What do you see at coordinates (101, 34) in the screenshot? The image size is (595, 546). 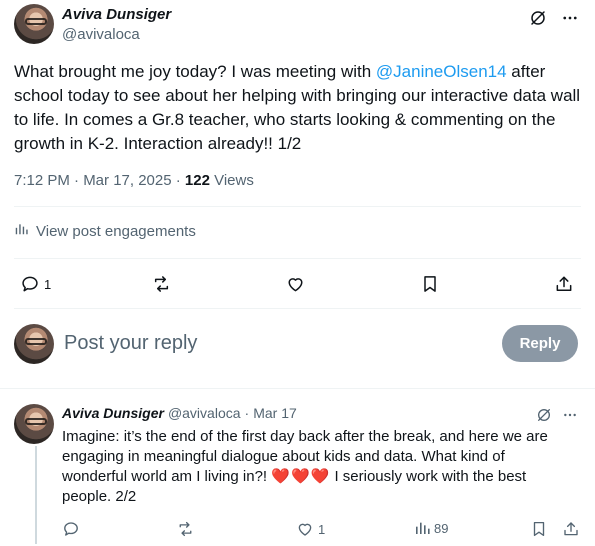 I see `author-handle: @avivaloca` at bounding box center [101, 34].